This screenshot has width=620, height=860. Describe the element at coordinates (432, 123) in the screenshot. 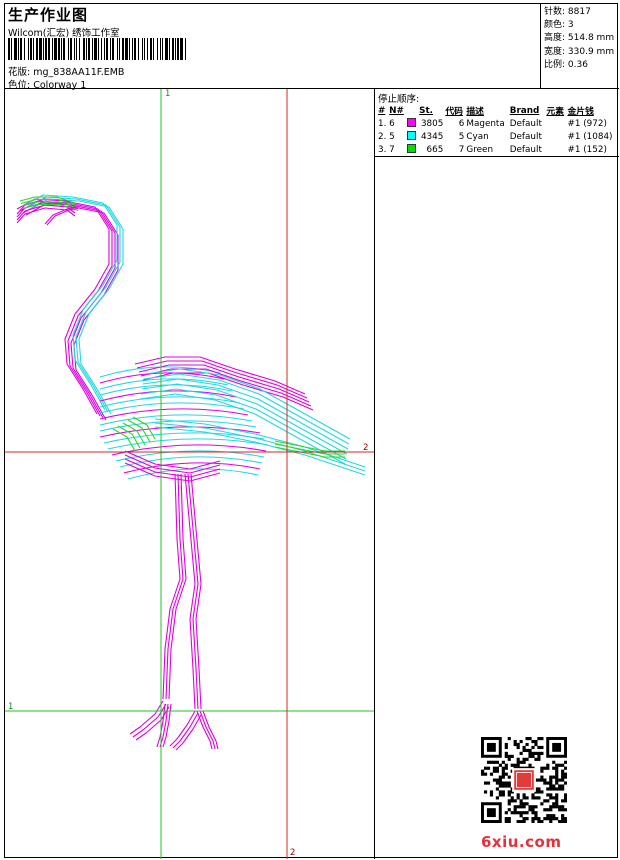

I see `stitch-count-cell: 3805` at that location.